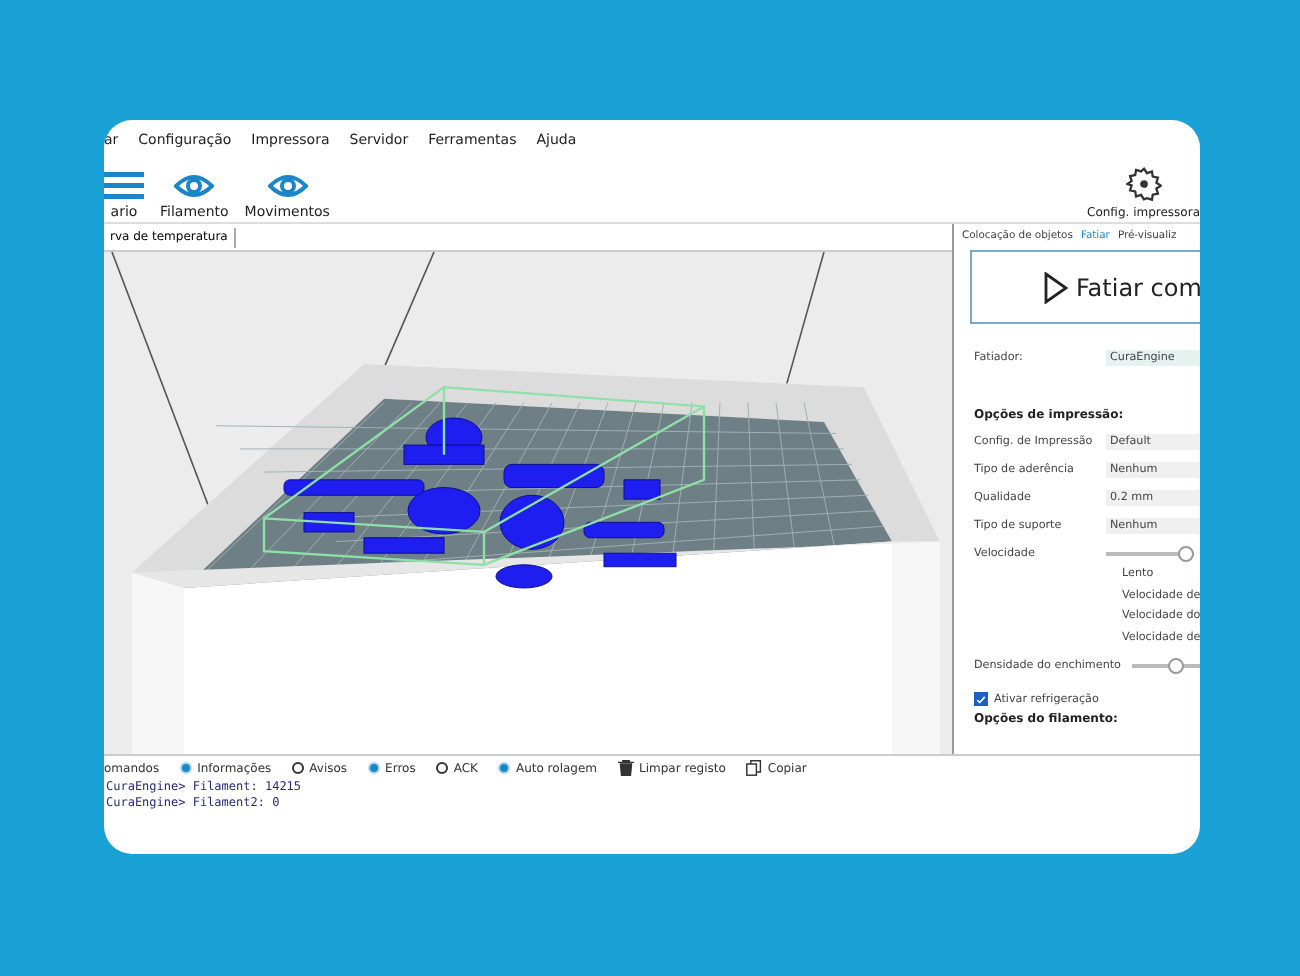  What do you see at coordinates (753, 768) in the screenshot?
I see `copy-icon` at bounding box center [753, 768].